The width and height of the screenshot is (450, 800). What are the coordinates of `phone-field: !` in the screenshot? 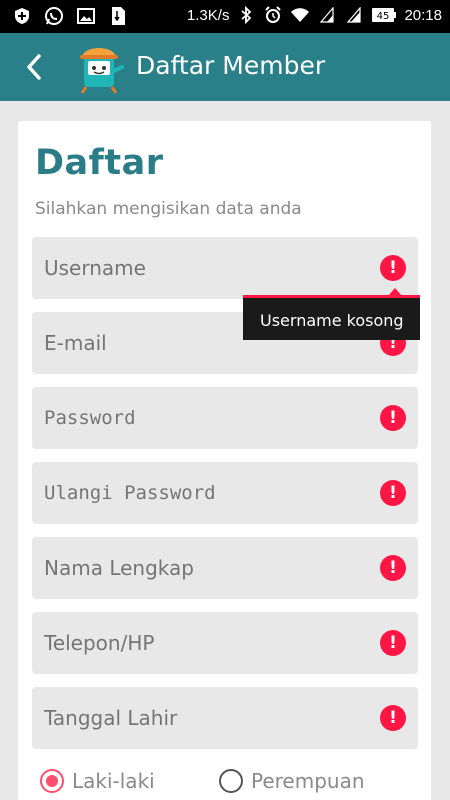 It's located at (225, 643).